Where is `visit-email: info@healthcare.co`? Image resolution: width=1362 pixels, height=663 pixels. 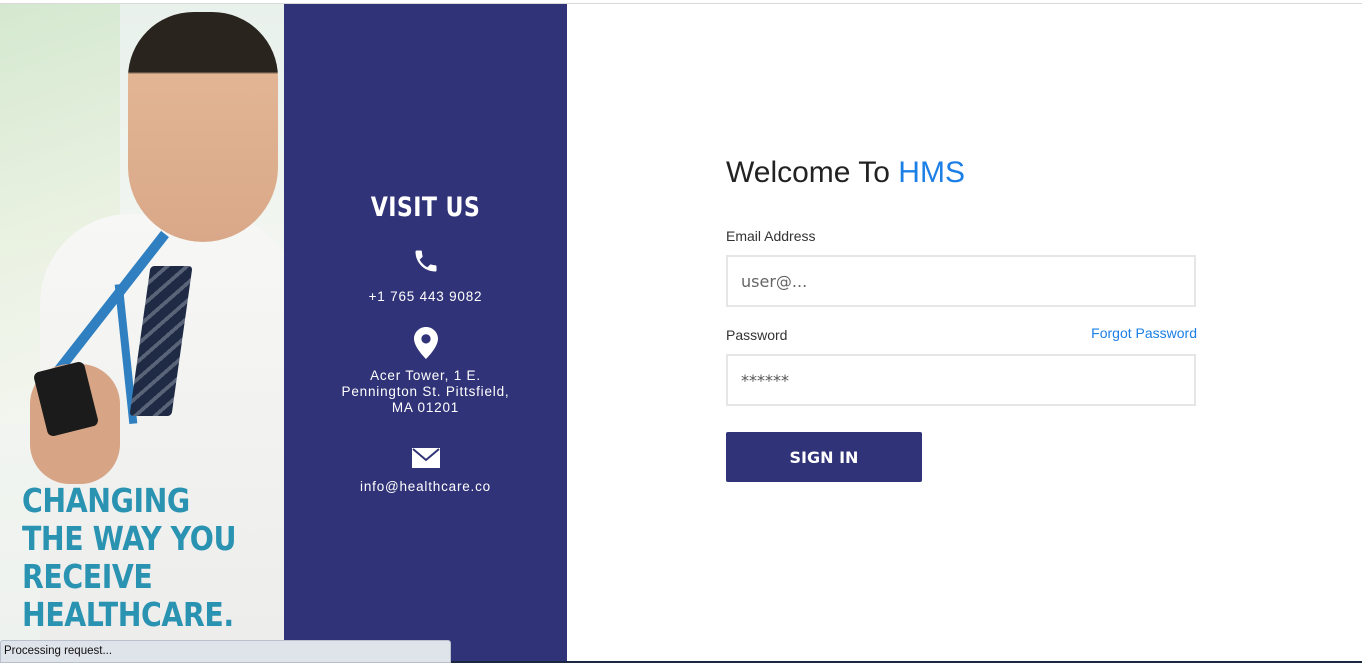
visit-email: info@healthcare.co is located at coordinates (425, 486).